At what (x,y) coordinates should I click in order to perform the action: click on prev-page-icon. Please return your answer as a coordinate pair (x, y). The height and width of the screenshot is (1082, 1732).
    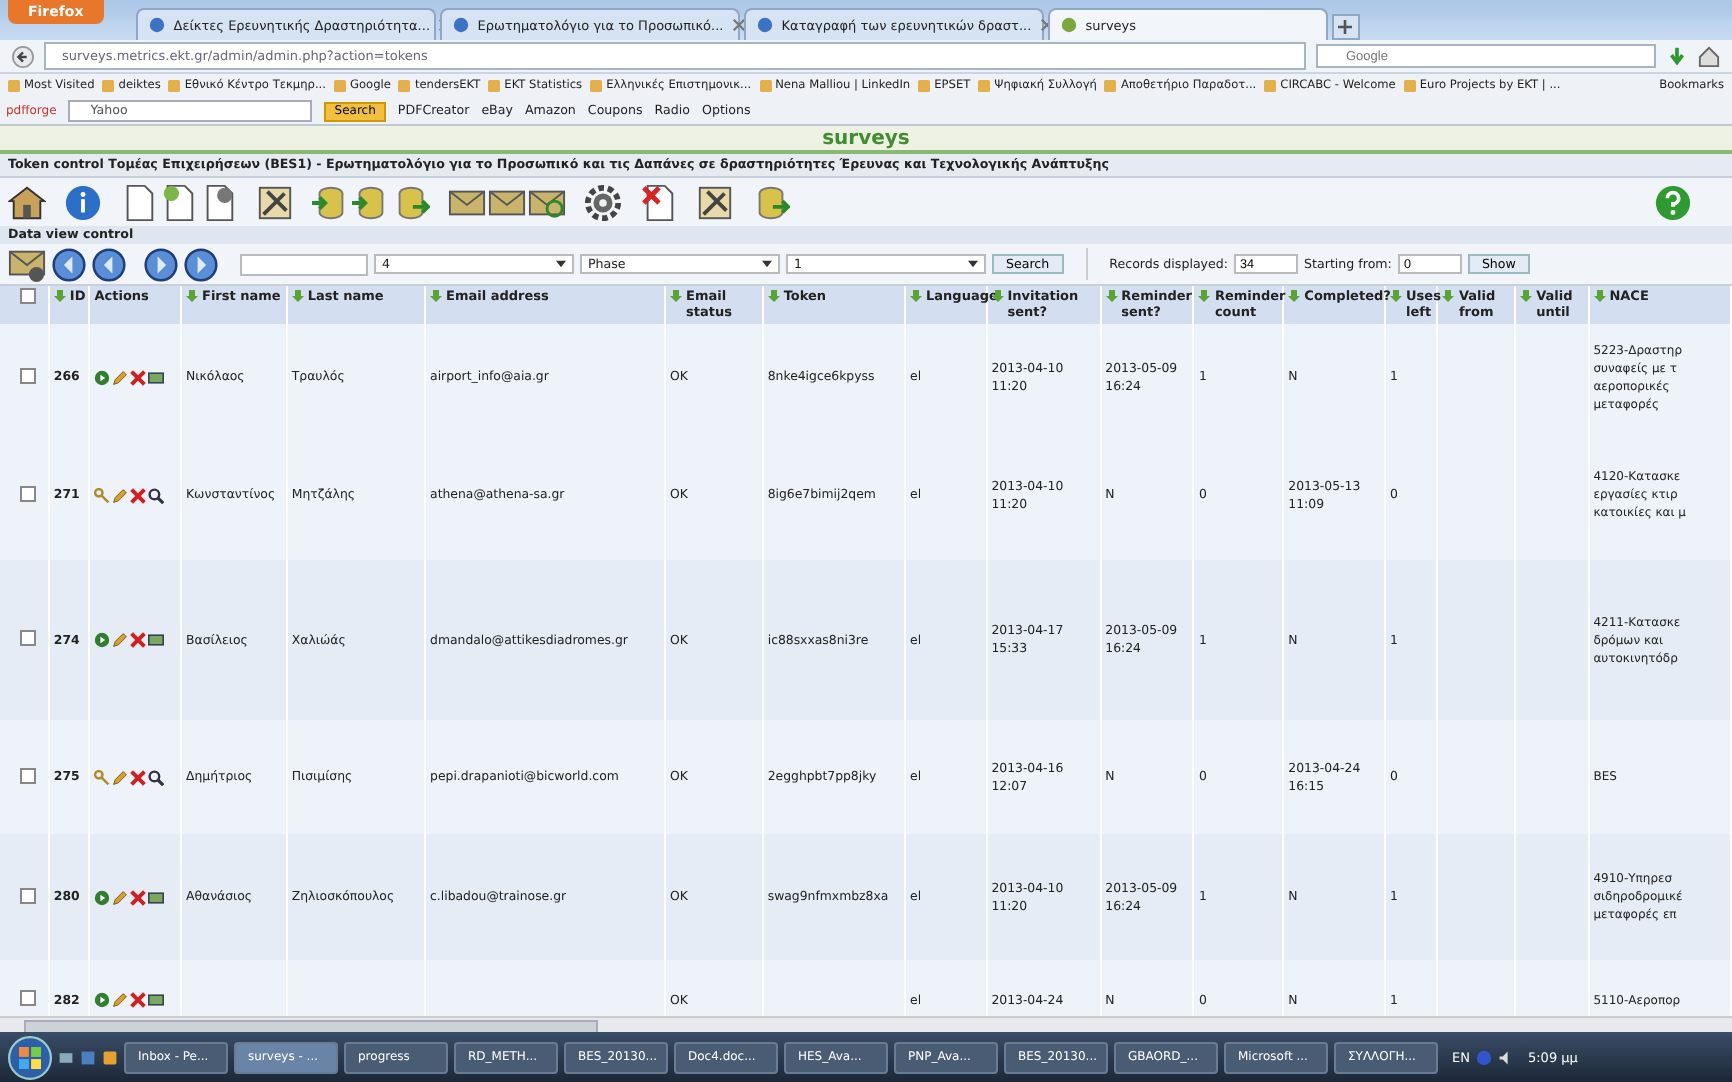
    Looking at the image, I should click on (109, 264).